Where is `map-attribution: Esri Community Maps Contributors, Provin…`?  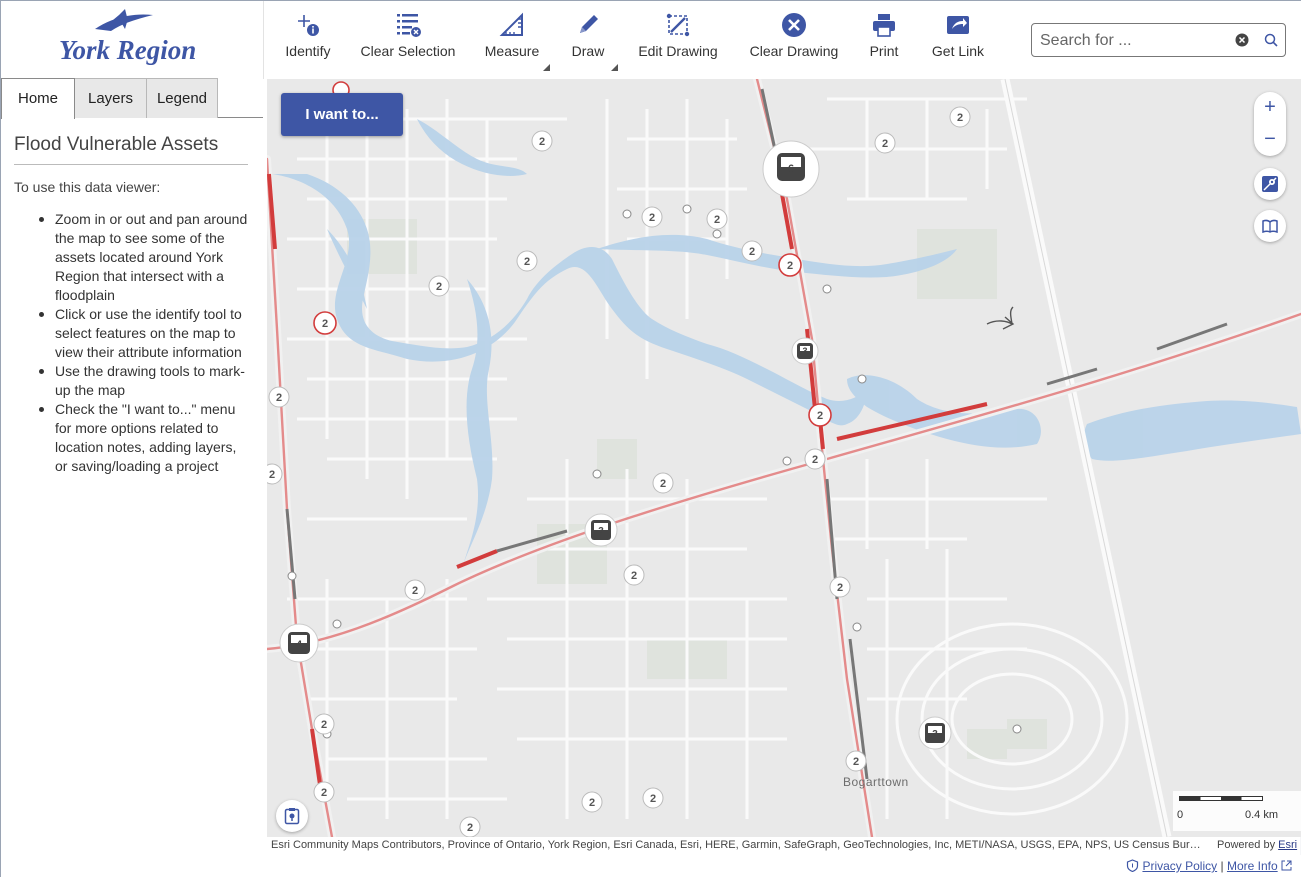 map-attribution: Esri Community Maps Contributors, Provin… is located at coordinates (784, 846).